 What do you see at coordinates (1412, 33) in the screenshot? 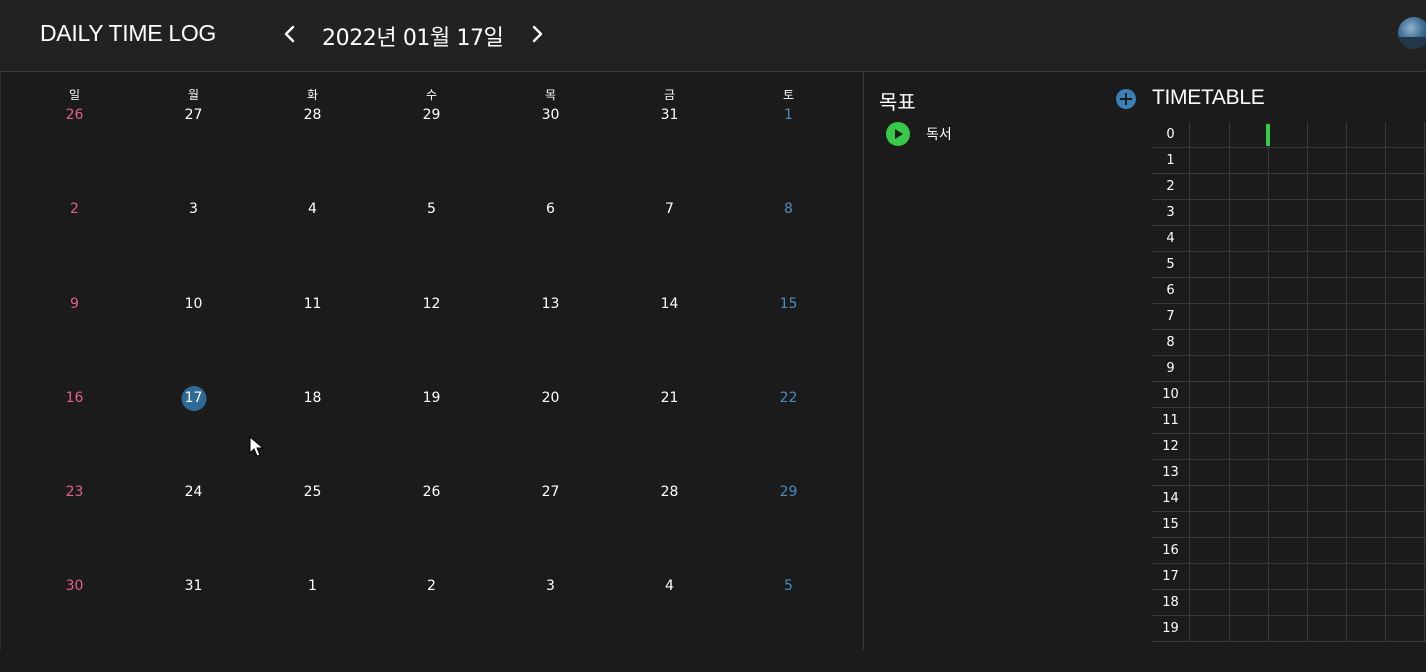
I see `user-avatar` at bounding box center [1412, 33].